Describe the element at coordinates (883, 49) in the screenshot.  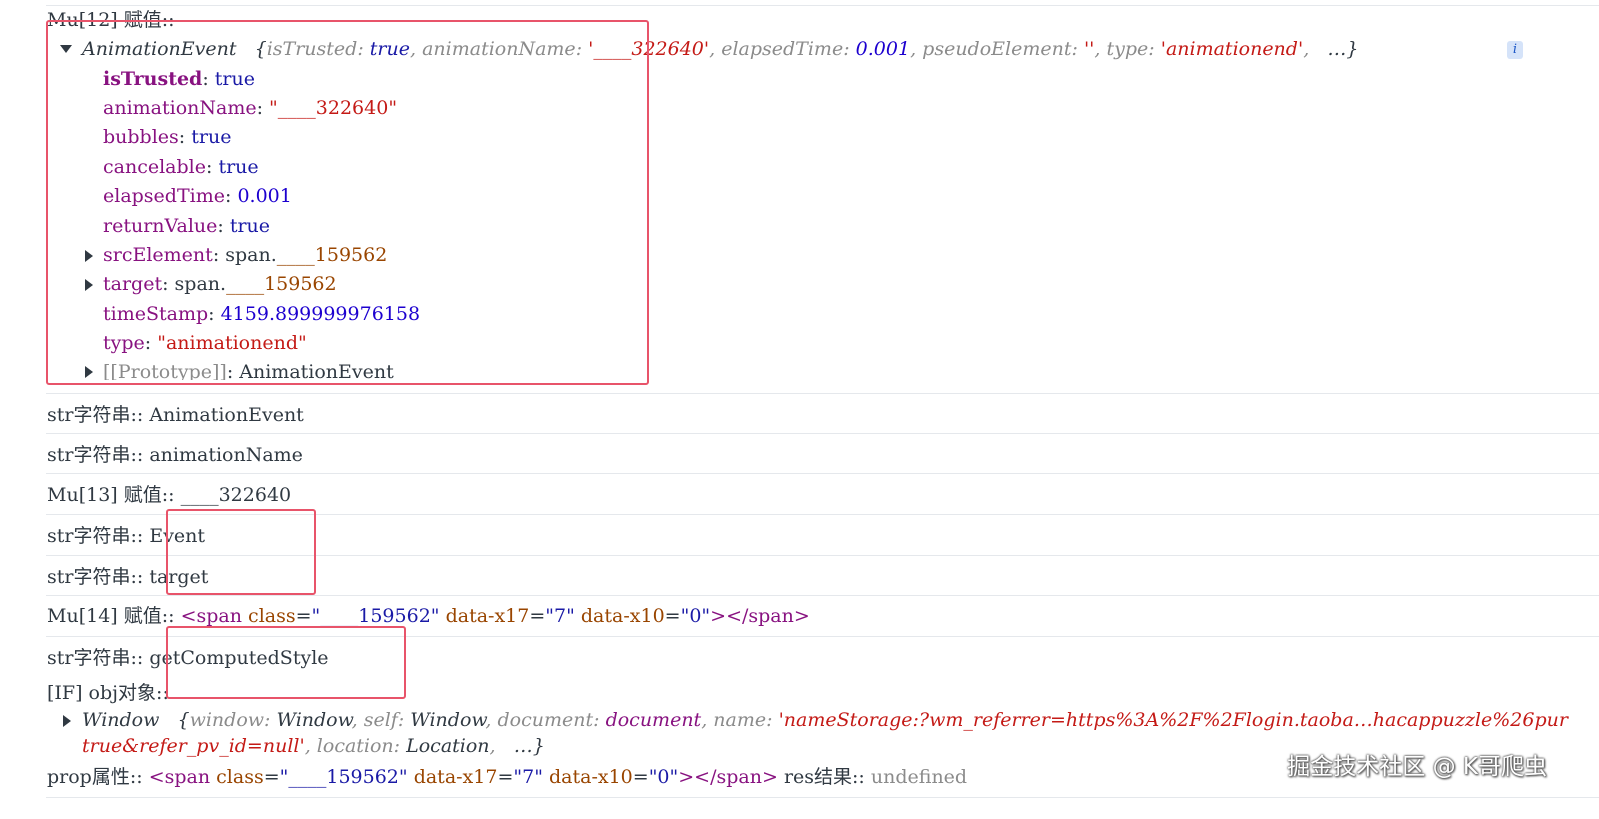
I see `summary-value: 0.001` at that location.